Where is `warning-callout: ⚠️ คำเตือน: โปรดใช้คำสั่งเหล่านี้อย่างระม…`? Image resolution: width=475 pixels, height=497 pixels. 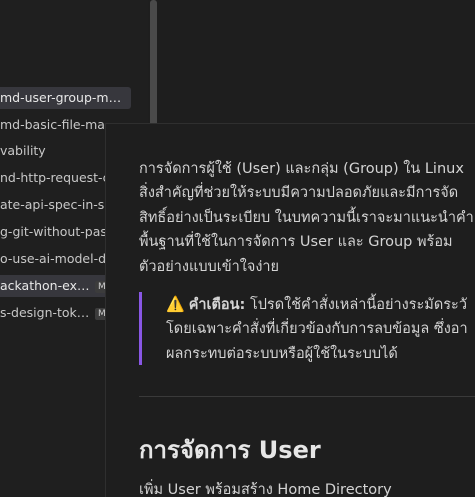 warning-callout: ⚠️ คำเตือน: โปรดใช้คำสั่งเหล่านี้อย่างระม… is located at coordinates (307, 328).